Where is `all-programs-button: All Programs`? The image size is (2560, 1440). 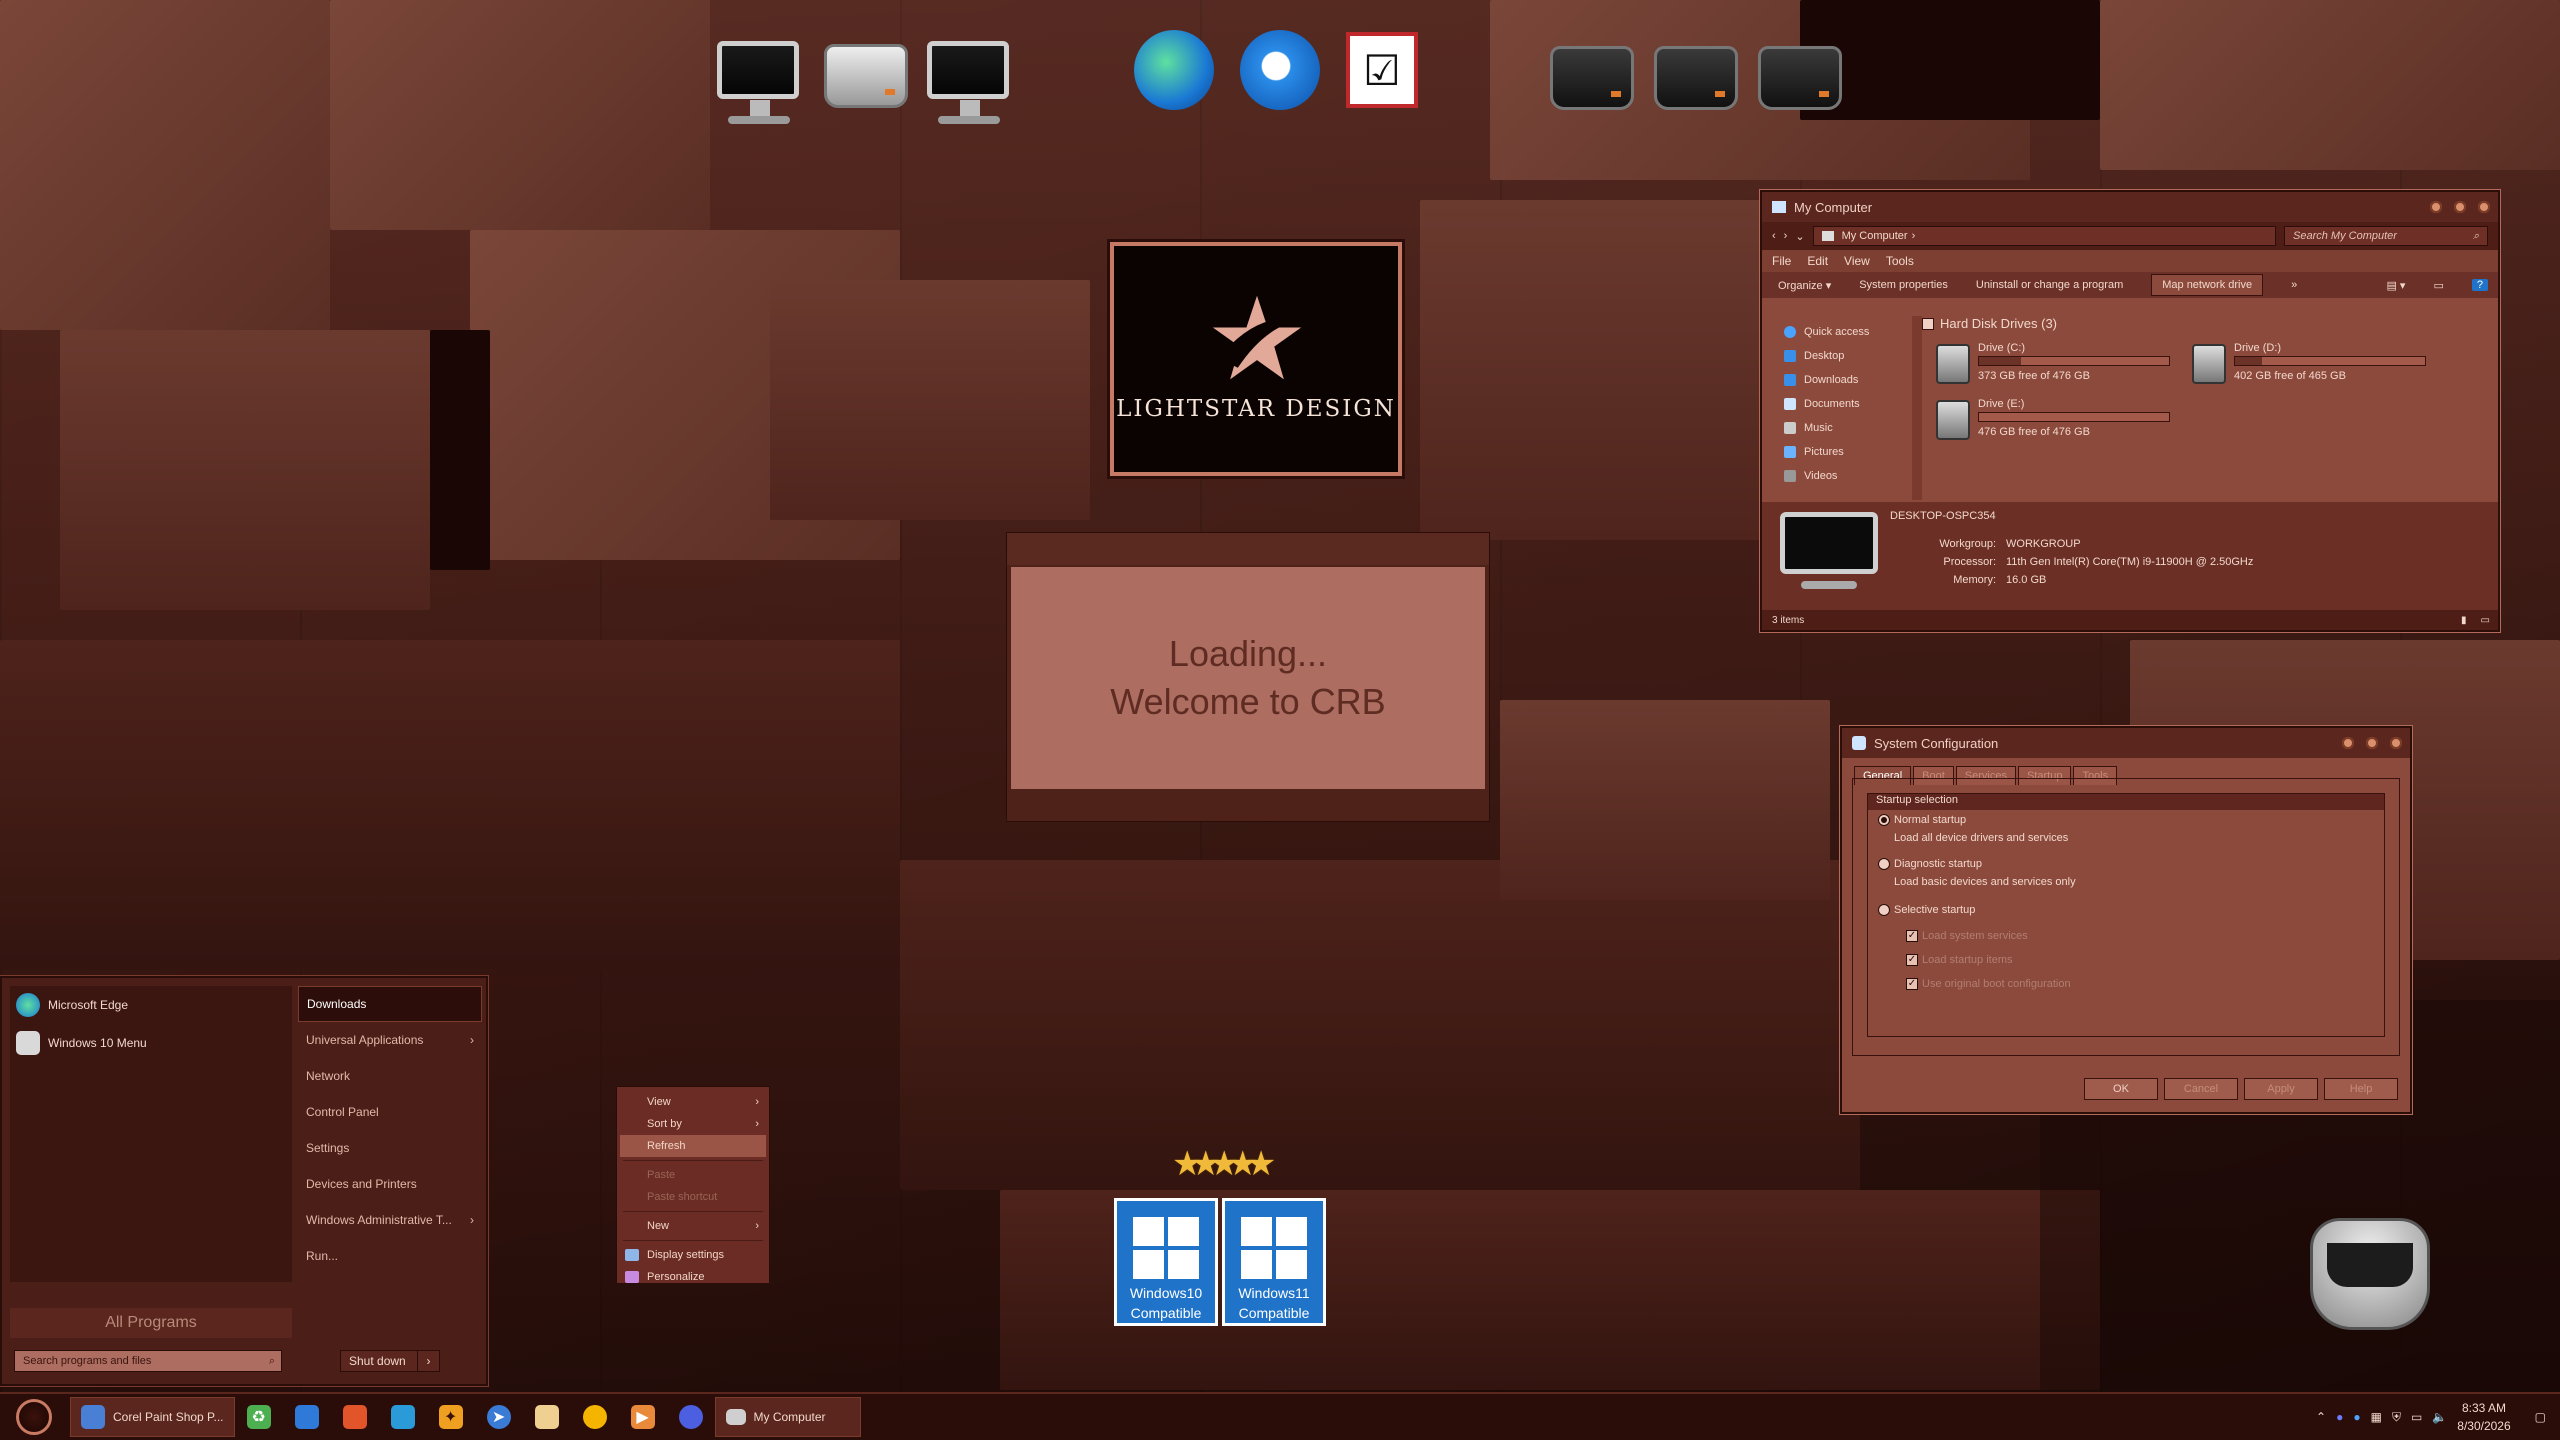
all-programs-button: All Programs is located at coordinates (151, 1323).